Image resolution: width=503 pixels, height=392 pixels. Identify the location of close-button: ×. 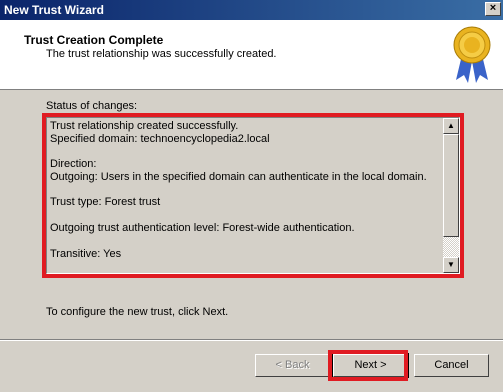
(493, 9).